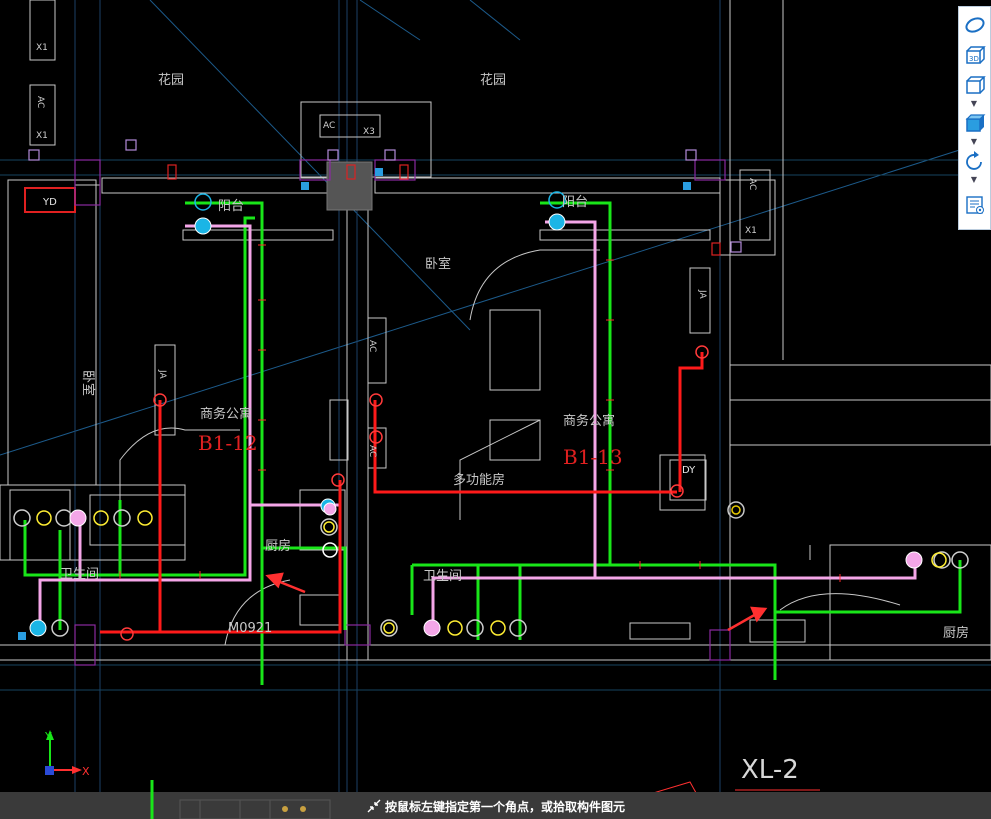 The height and width of the screenshot is (819, 991). Describe the element at coordinates (575, 202) in the screenshot. I see `label-balcony-right: 阳台` at that location.